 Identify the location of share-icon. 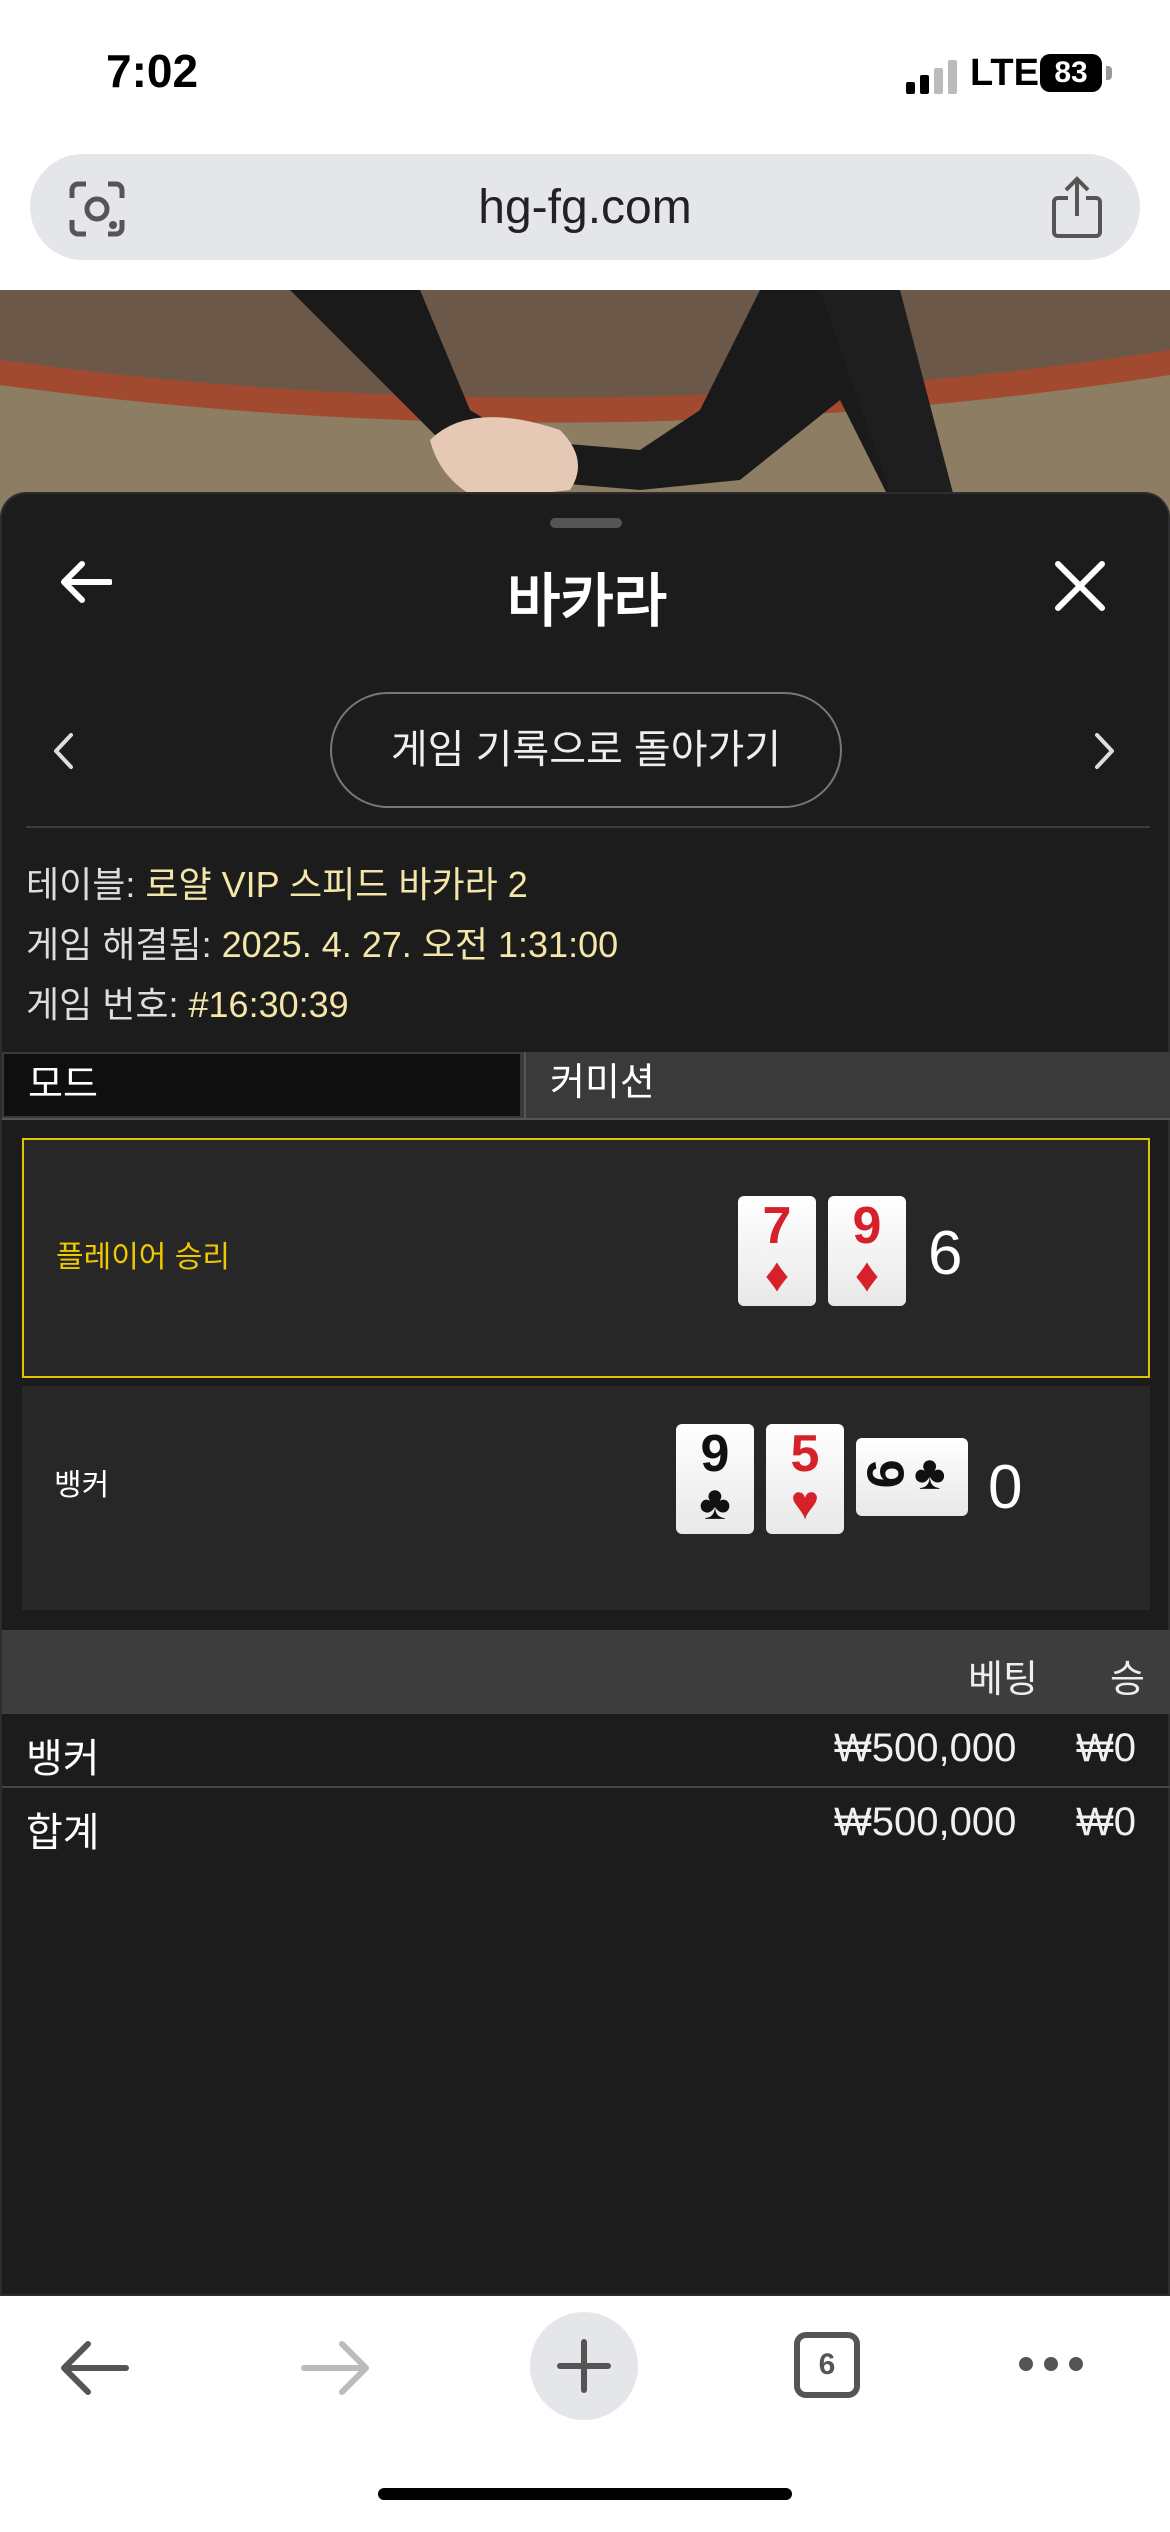
(1077, 207).